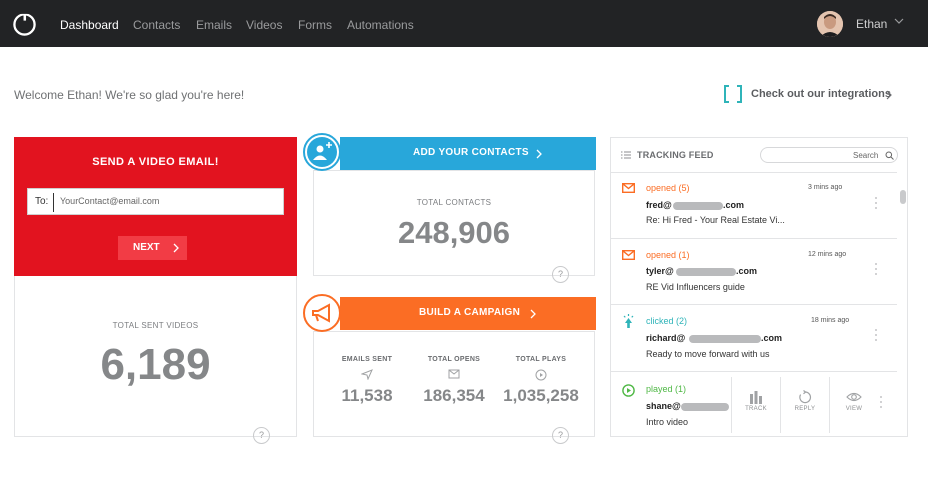 The height and width of the screenshot is (492, 928). I want to click on view-button: VIEW, so click(854, 401).